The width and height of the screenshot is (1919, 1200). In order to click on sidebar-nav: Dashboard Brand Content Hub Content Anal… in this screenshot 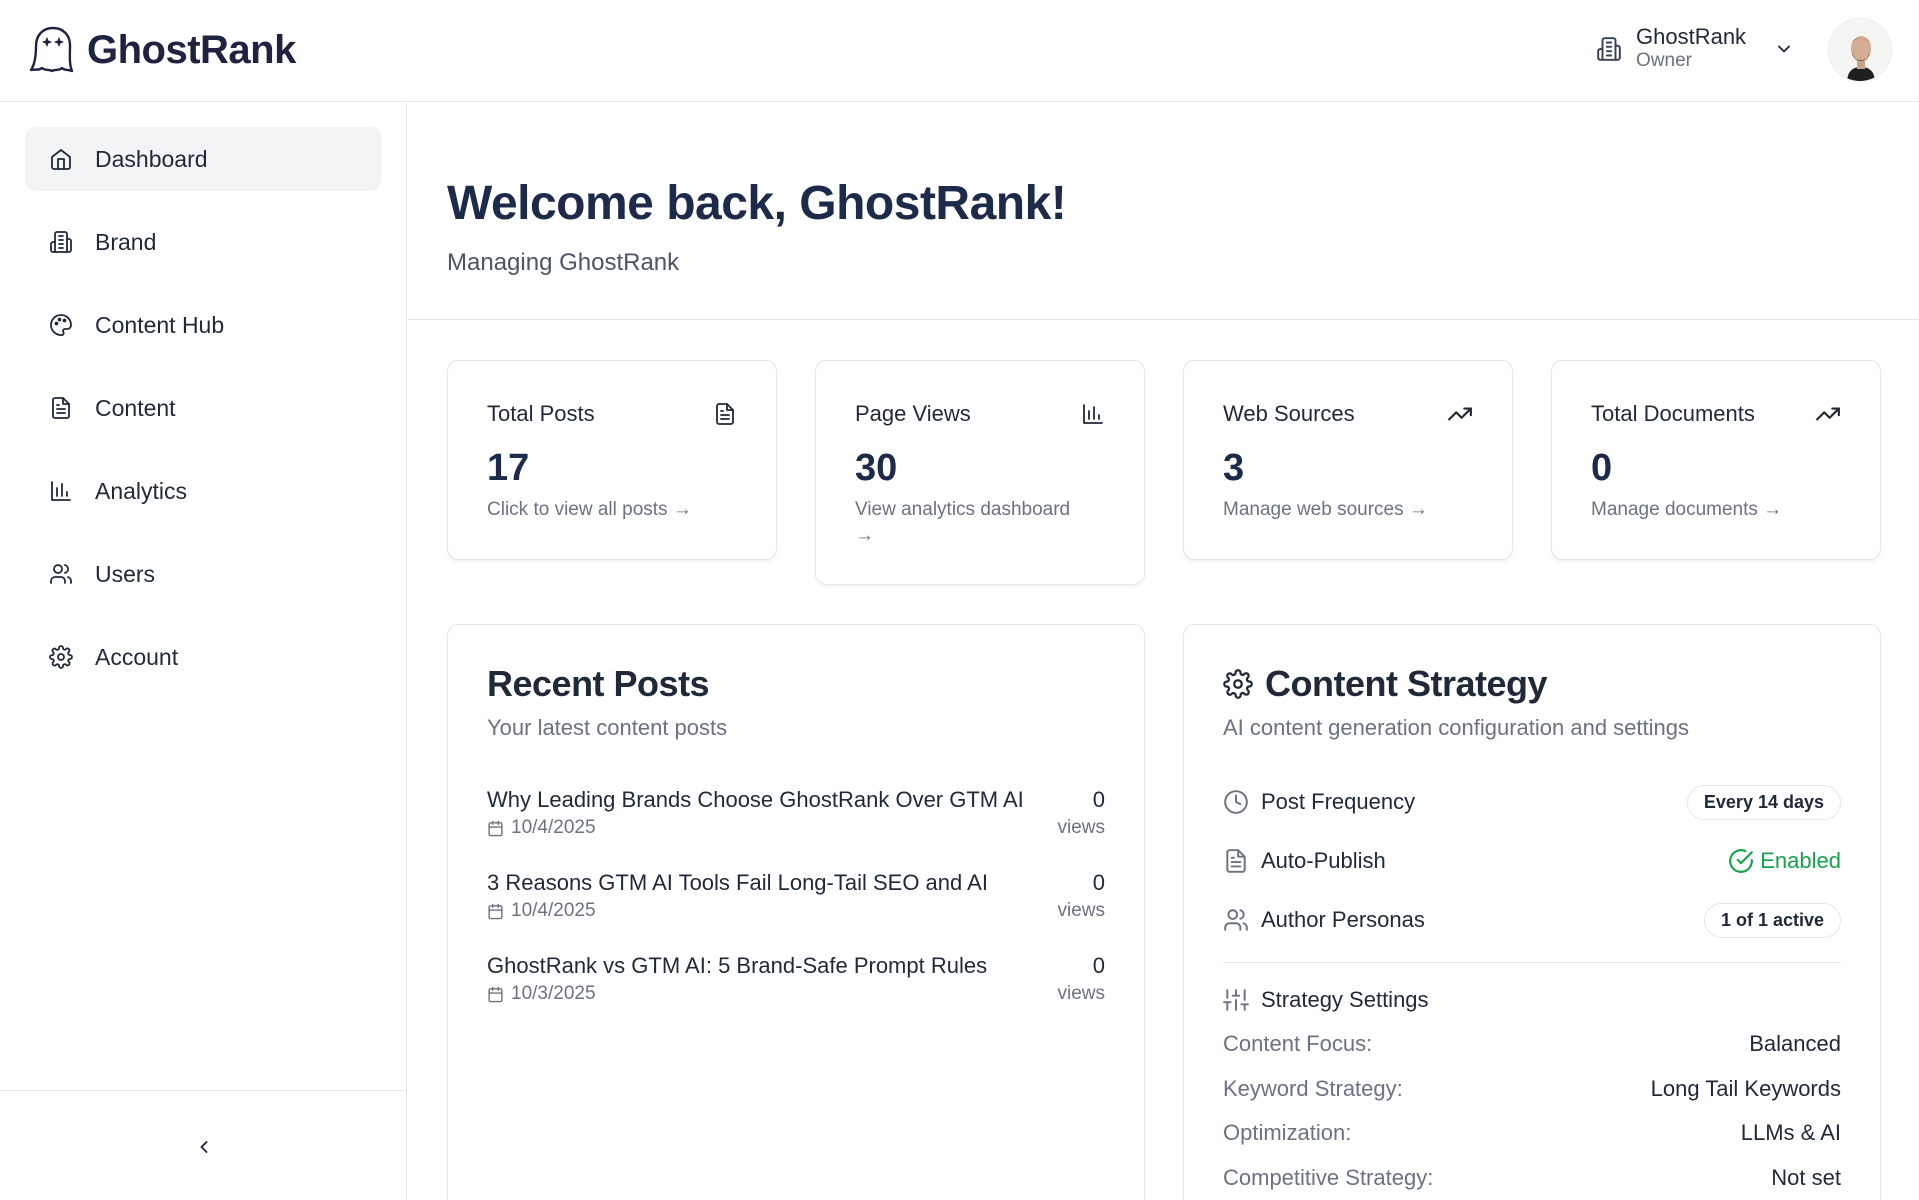, I will do `click(203, 417)`.